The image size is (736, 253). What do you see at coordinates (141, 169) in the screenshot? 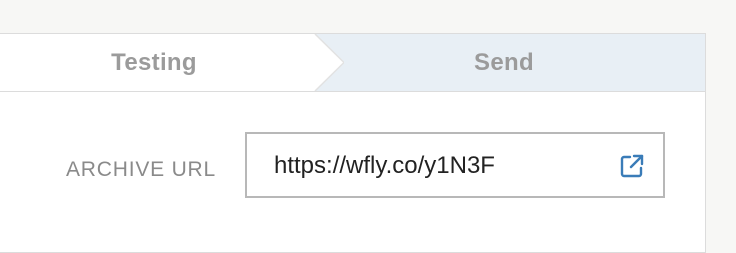
I see `archive-url-label: ARCHIVE URL` at bounding box center [141, 169].